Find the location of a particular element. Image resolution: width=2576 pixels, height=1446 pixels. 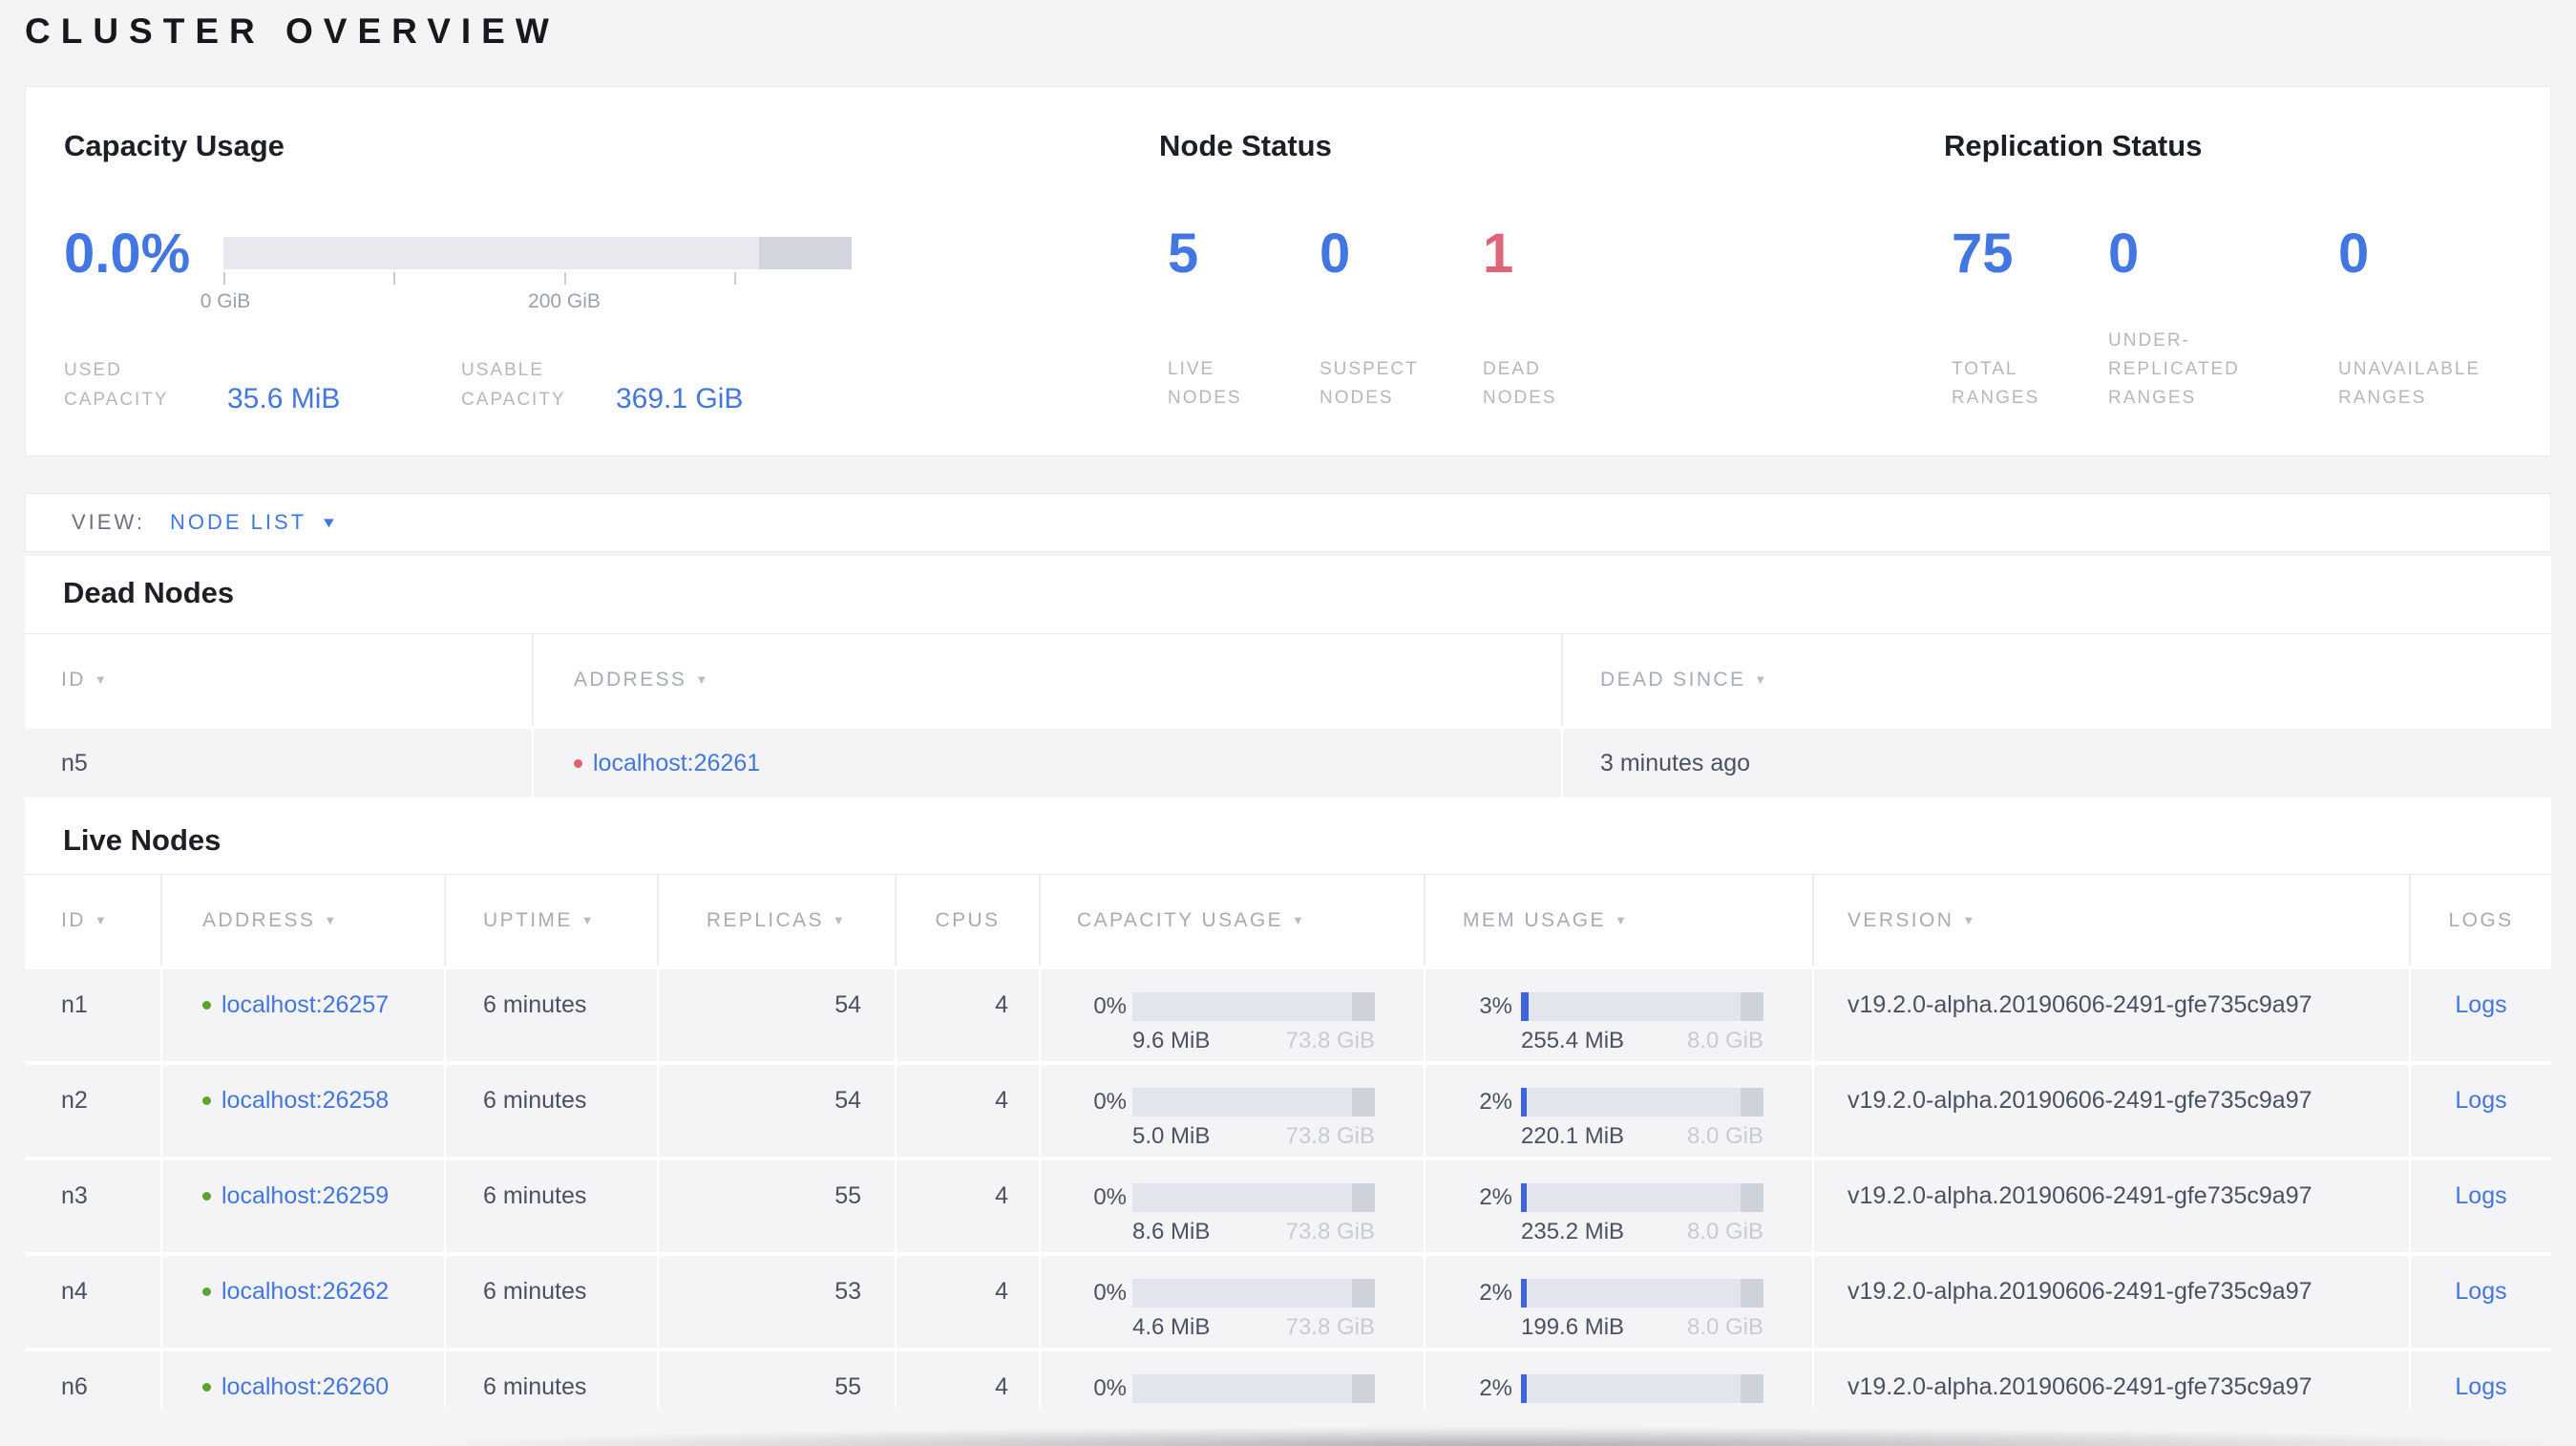

suspect-nodes-count: 0 is located at coordinates (1335, 254).